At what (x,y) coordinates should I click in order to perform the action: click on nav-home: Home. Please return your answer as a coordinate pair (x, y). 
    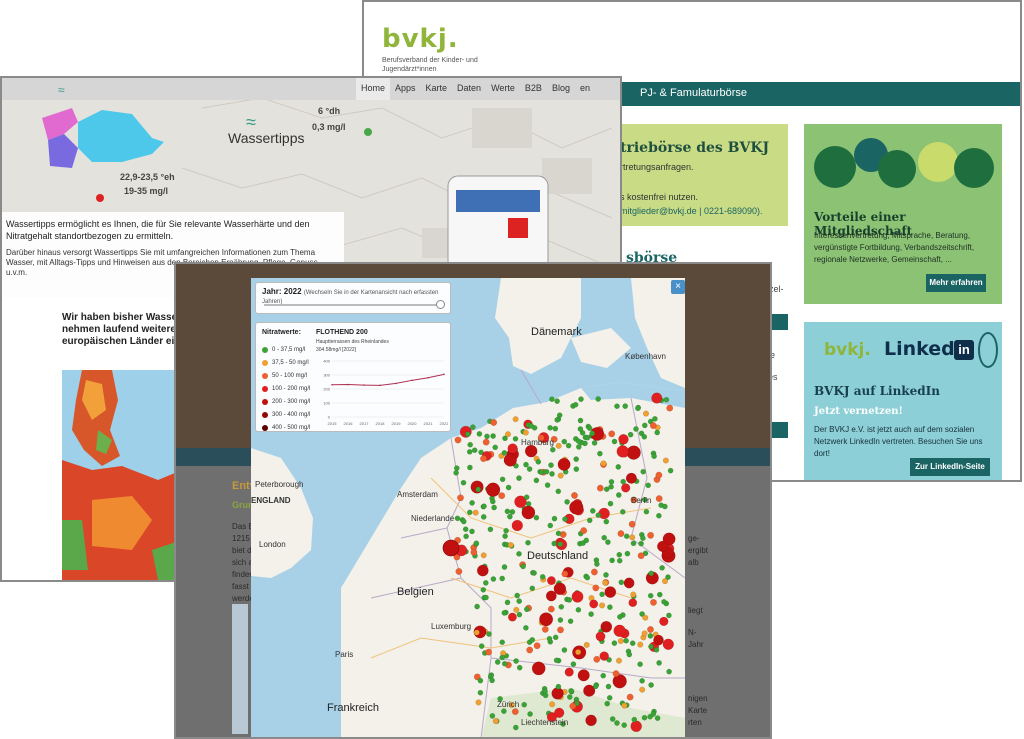
    Looking at the image, I should click on (373, 89).